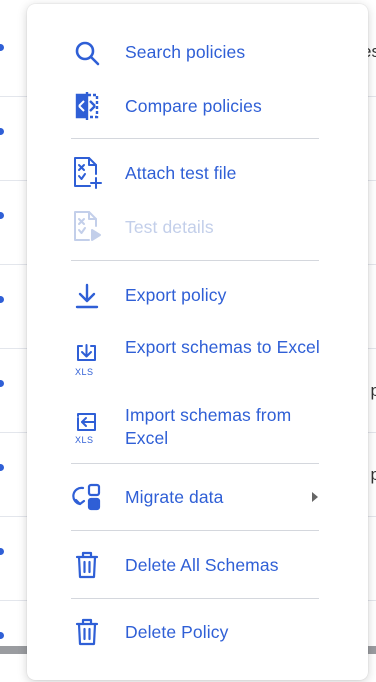  I want to click on test-details-icon, so click(87, 226).